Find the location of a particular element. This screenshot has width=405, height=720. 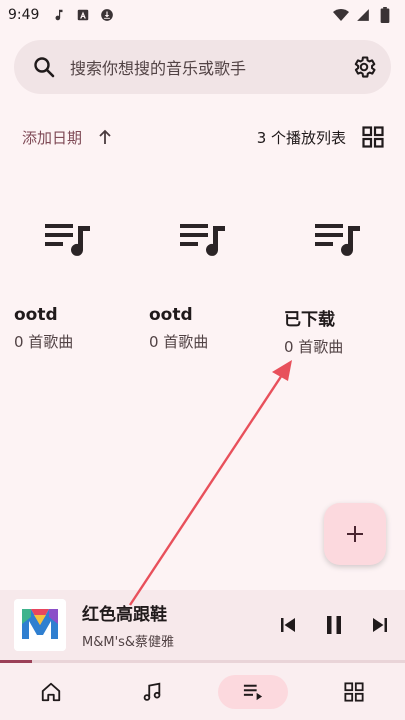

playlist-card: 已下载 0 首歌曲 is located at coordinates (337, 278).